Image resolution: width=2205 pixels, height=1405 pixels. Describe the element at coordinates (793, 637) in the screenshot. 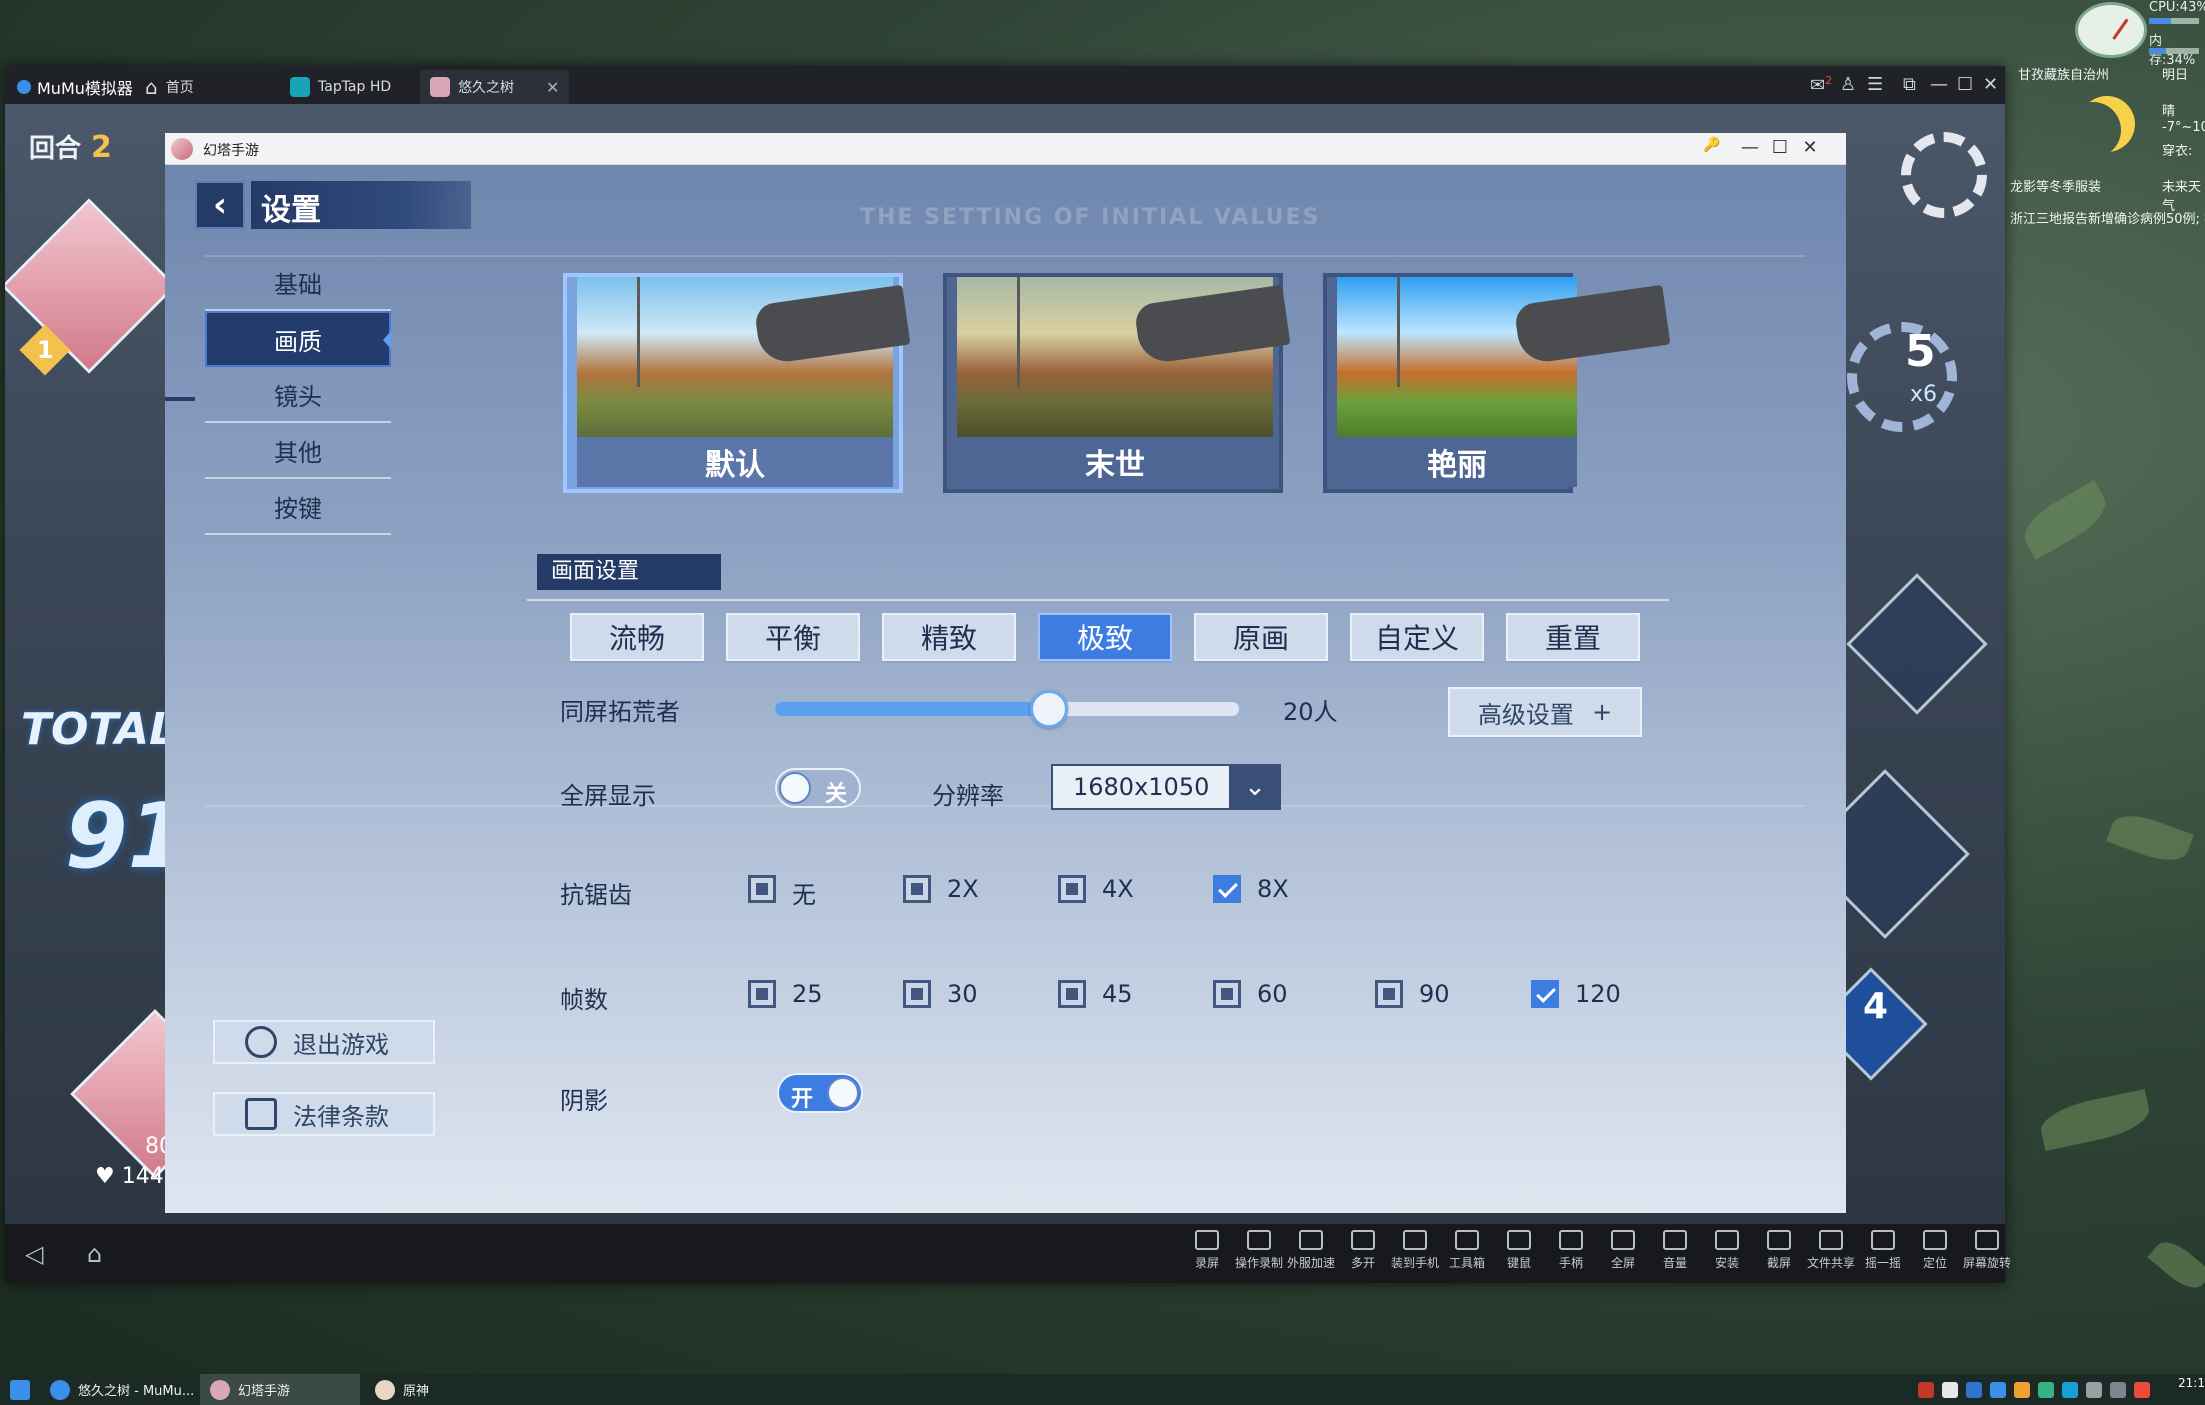

I see `quality-balanced-button: 平衡` at that location.